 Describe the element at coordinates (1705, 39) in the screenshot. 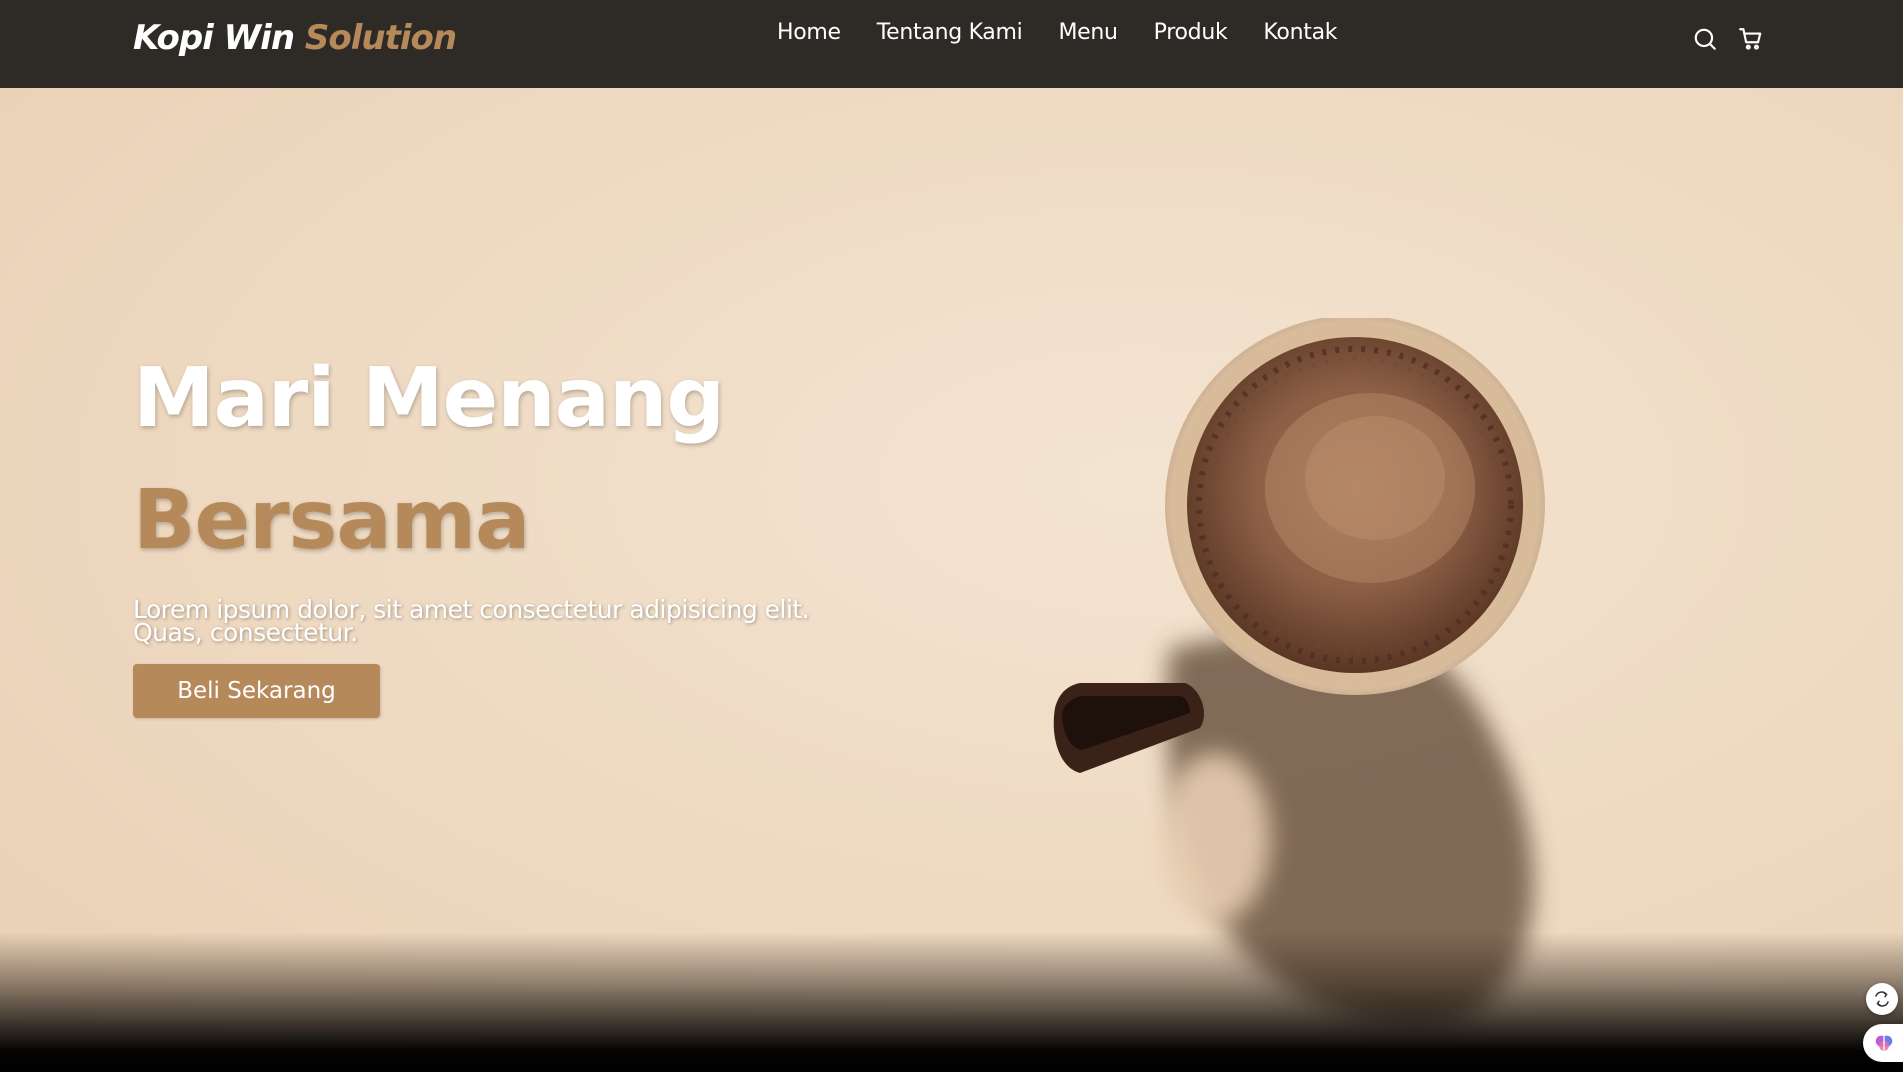

I see `search-icon` at that location.